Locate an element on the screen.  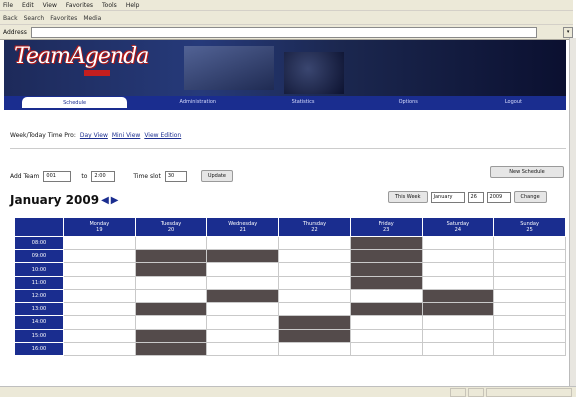
menu-tools: Tools is located at coordinates (109, 5).